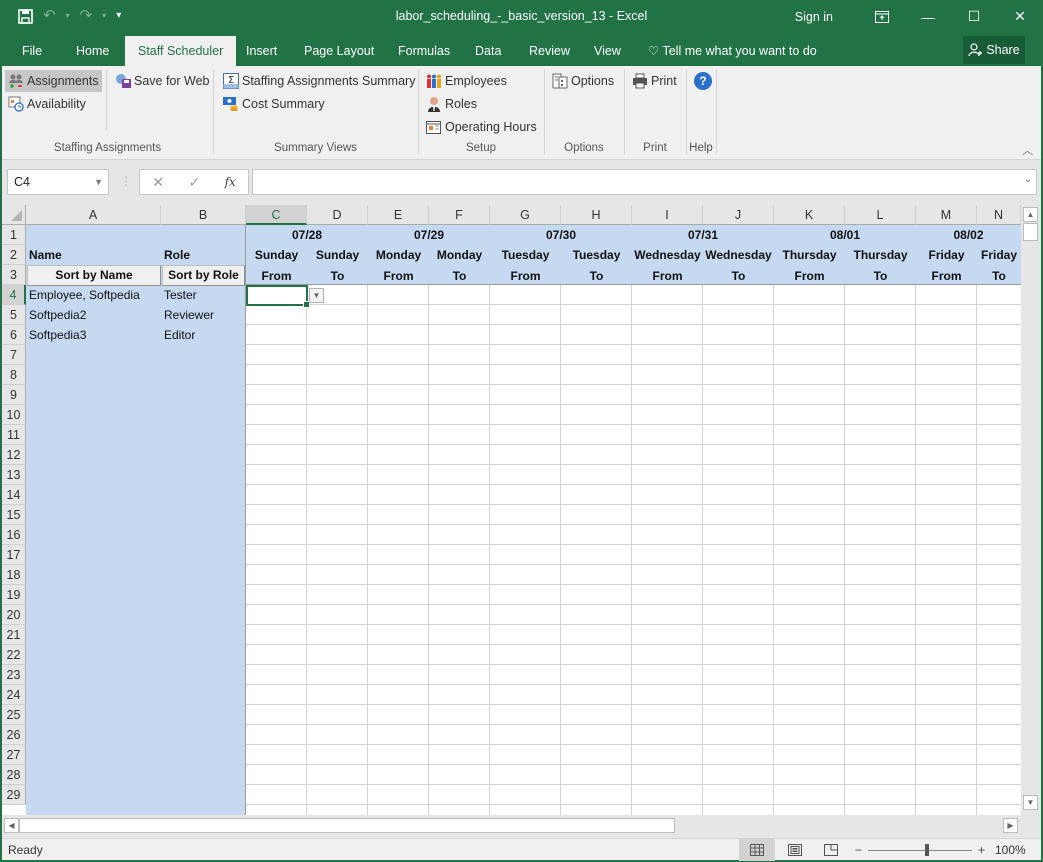 The height and width of the screenshot is (862, 1043). Describe the element at coordinates (667, 215) in the screenshot. I see `column-header-i: I` at that location.